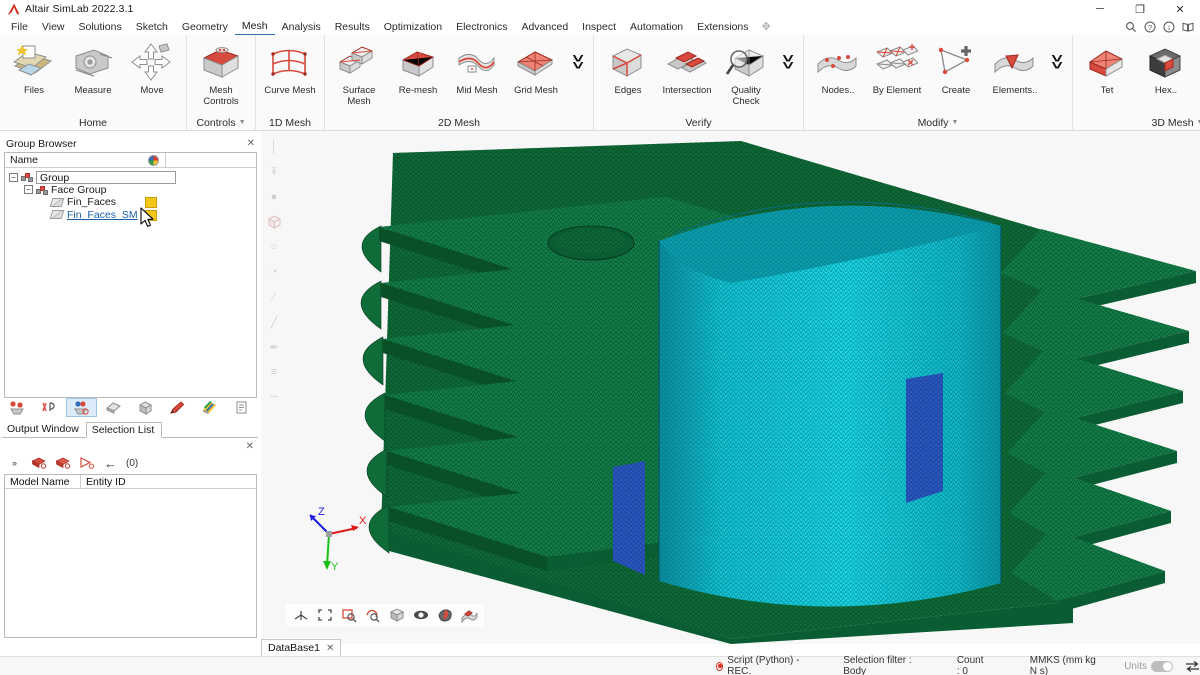  I want to click on units-system-status: MMKS (mm kg N s), so click(1063, 665).